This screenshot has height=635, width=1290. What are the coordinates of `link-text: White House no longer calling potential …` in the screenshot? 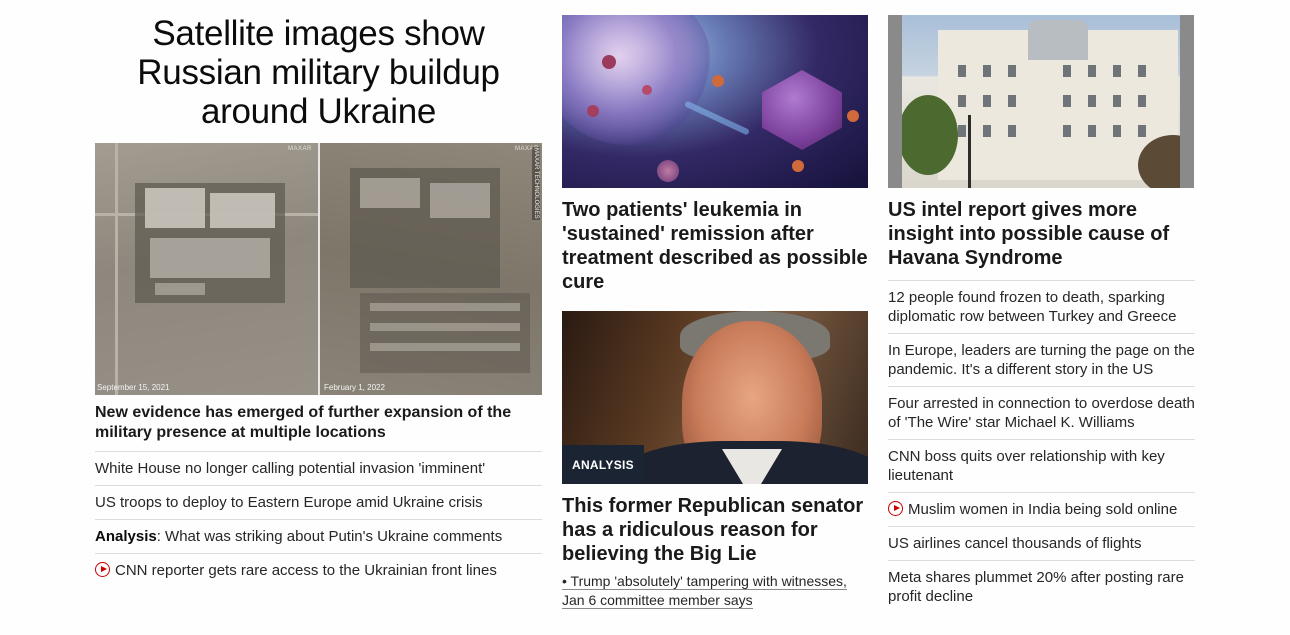 It's located at (290, 468).